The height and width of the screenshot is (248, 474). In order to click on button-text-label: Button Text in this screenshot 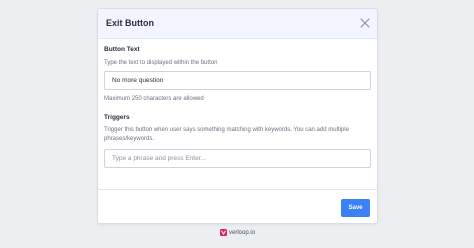, I will do `click(122, 49)`.